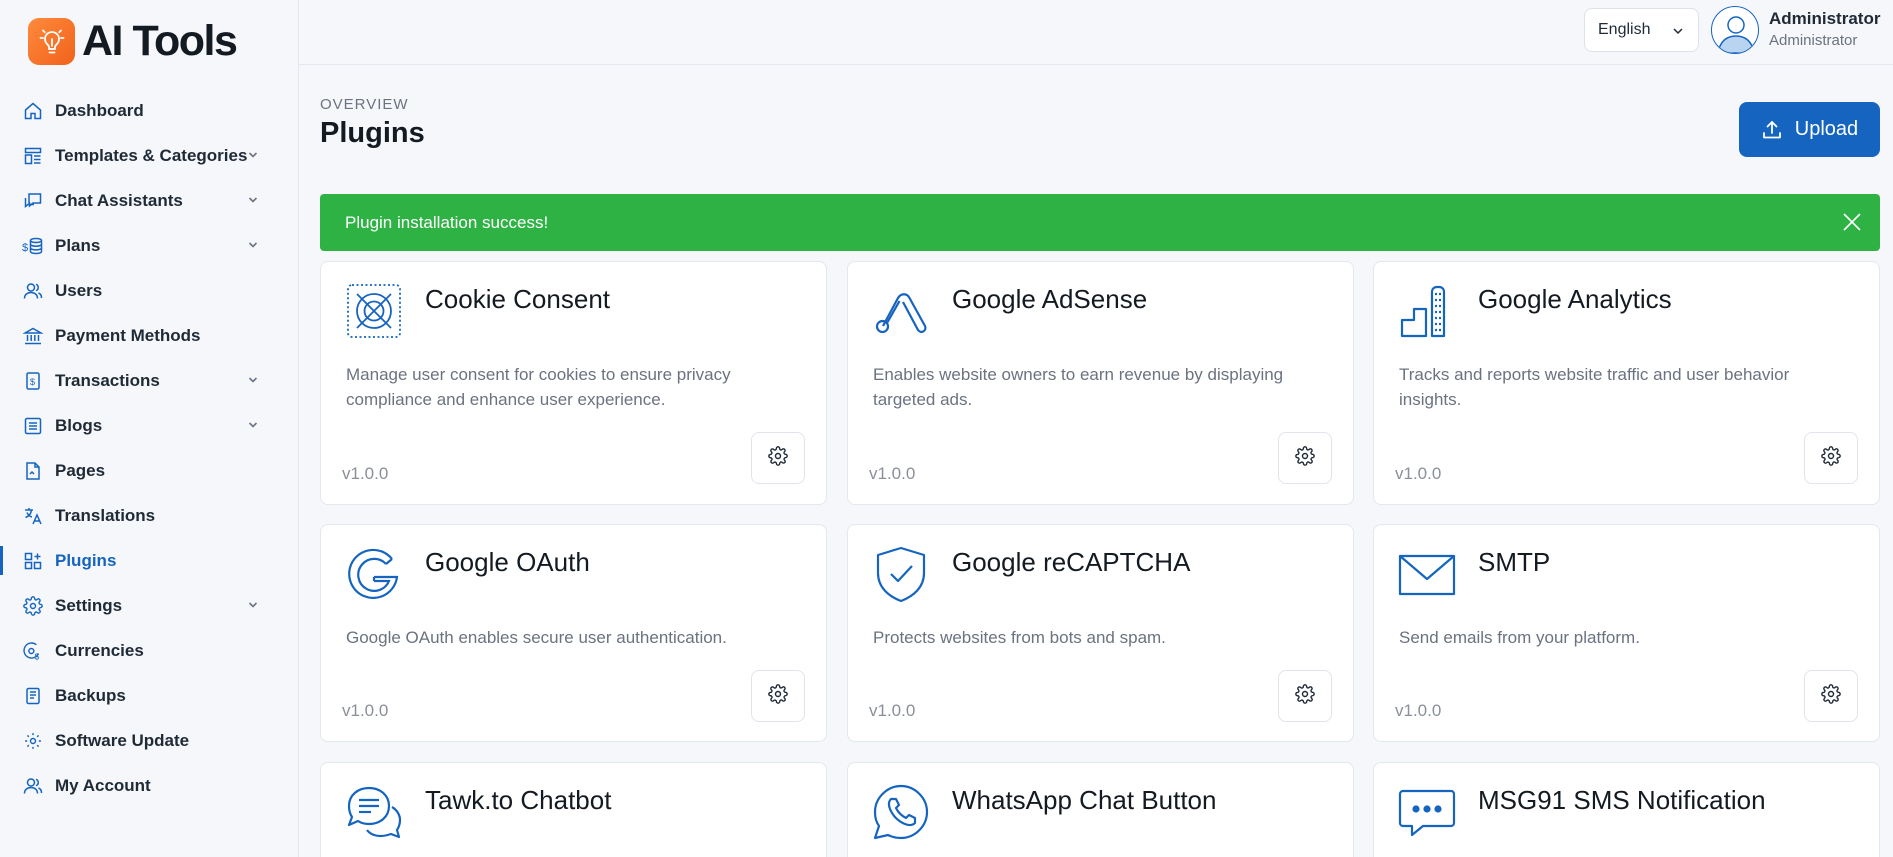 This screenshot has height=857, width=1893. What do you see at coordinates (372, 133) in the screenshot?
I see `page-title: Plugins` at bounding box center [372, 133].